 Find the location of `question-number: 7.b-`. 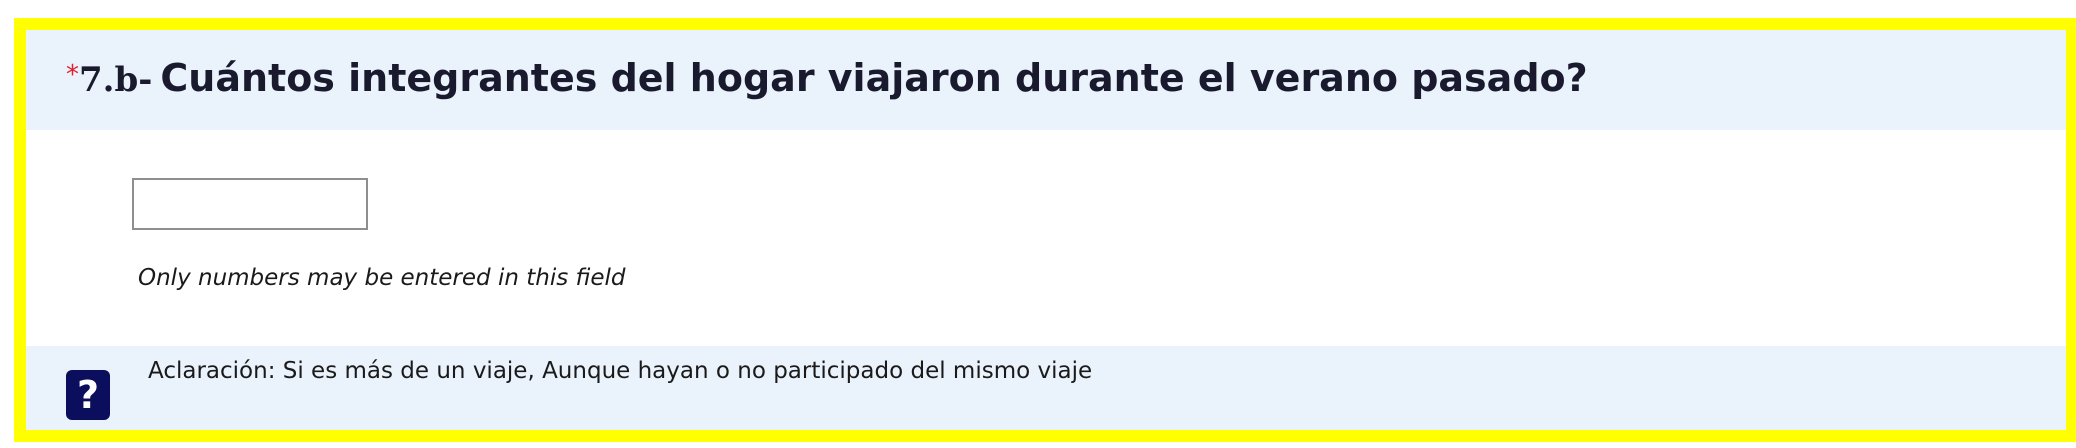

question-number: 7.b- is located at coordinates (116, 80).